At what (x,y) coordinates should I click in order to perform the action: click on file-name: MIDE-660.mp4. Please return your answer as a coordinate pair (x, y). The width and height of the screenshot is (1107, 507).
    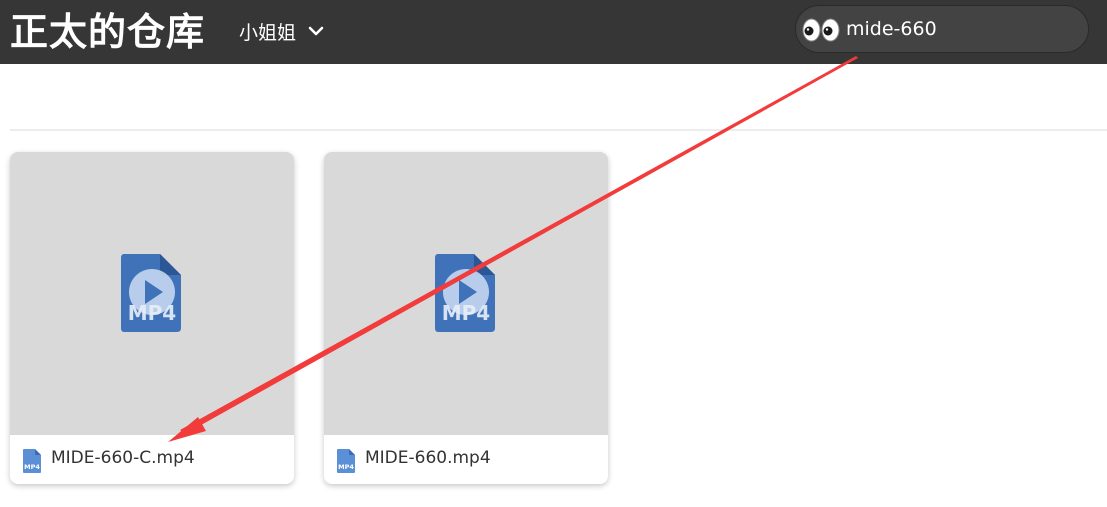
    Looking at the image, I should click on (428, 458).